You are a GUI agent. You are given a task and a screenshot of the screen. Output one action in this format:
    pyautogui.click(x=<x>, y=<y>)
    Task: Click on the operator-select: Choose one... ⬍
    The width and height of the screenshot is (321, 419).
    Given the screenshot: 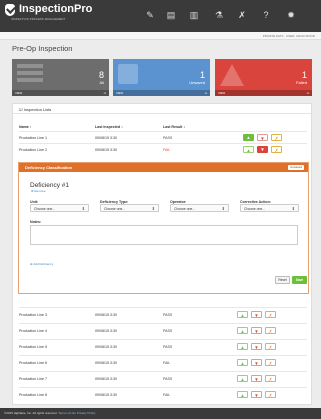 What is the action you would take?
    pyautogui.click(x=199, y=208)
    